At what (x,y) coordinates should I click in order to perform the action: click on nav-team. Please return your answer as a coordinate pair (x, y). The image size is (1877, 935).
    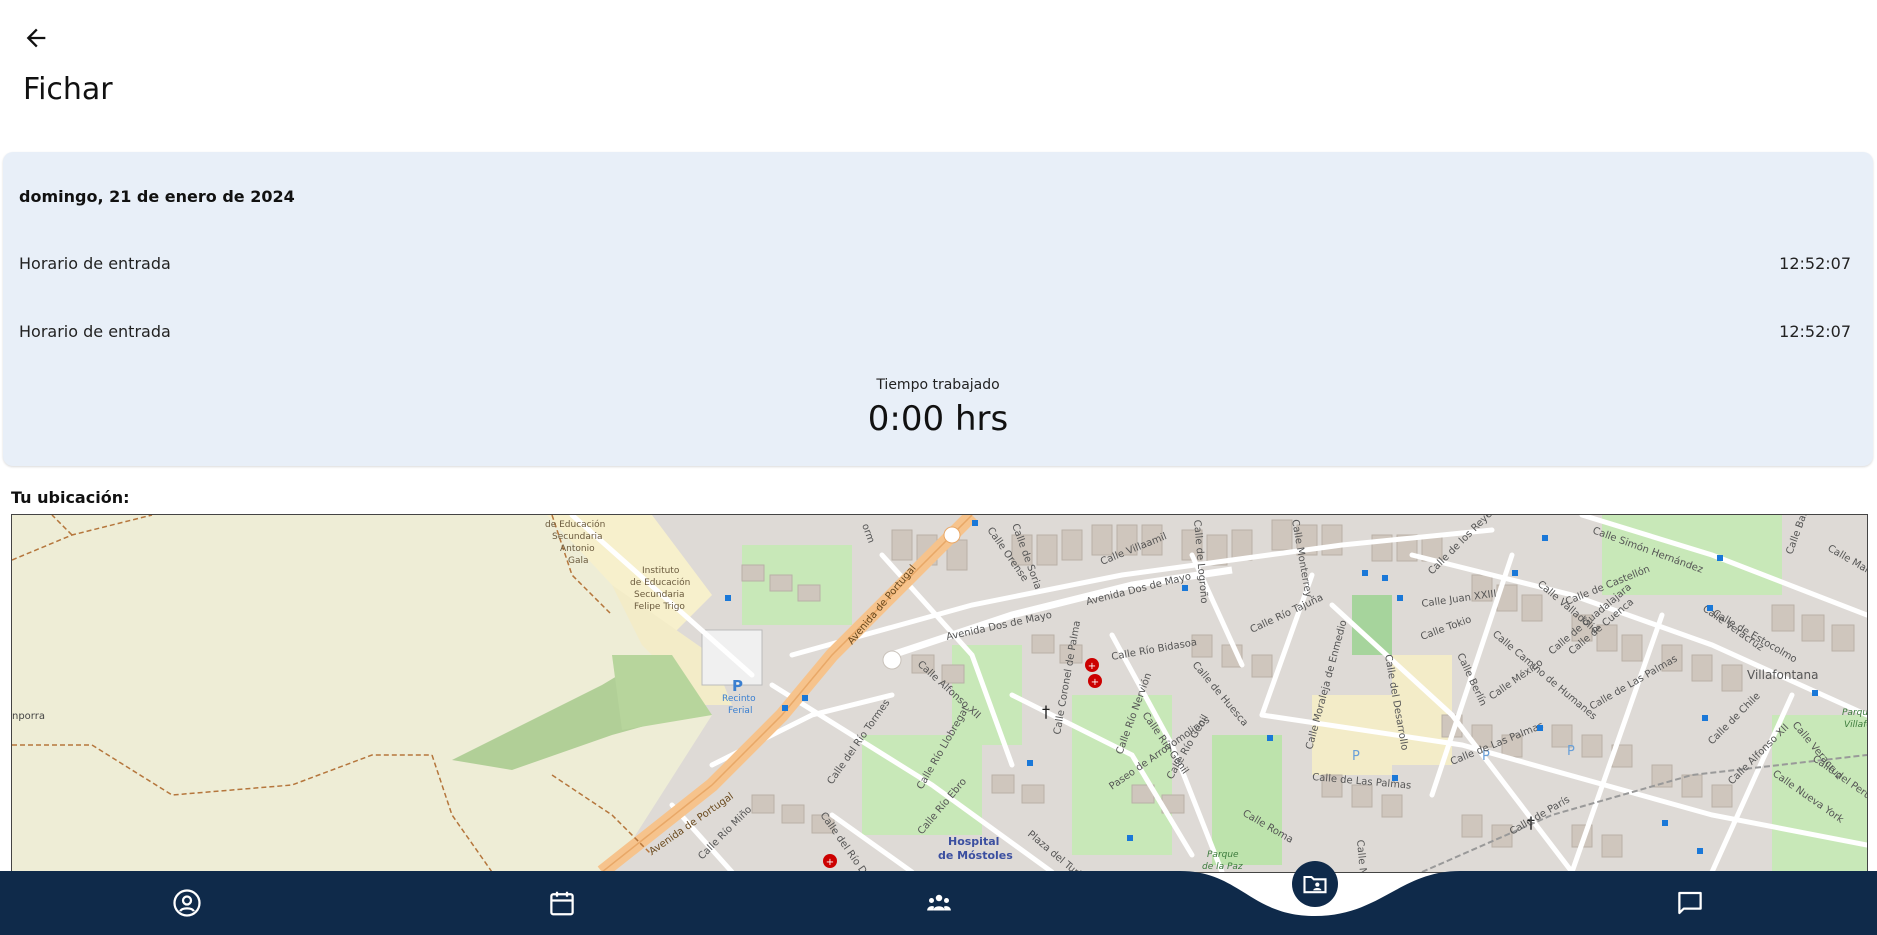
    Looking at the image, I should click on (939, 903).